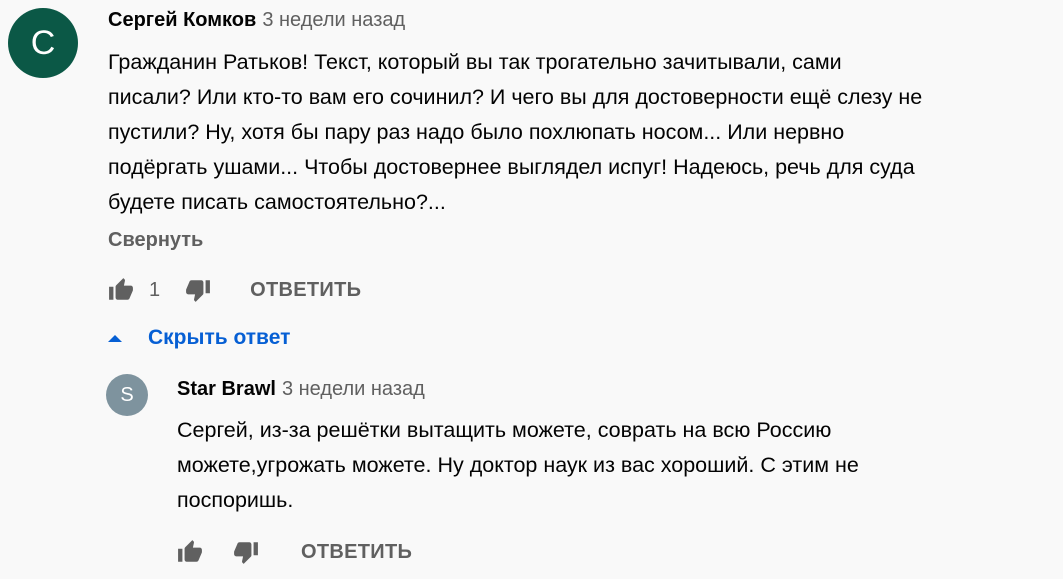 The height and width of the screenshot is (579, 1063). What do you see at coordinates (235, 500) in the screenshot?
I see `reply-line: поспоришь.` at bounding box center [235, 500].